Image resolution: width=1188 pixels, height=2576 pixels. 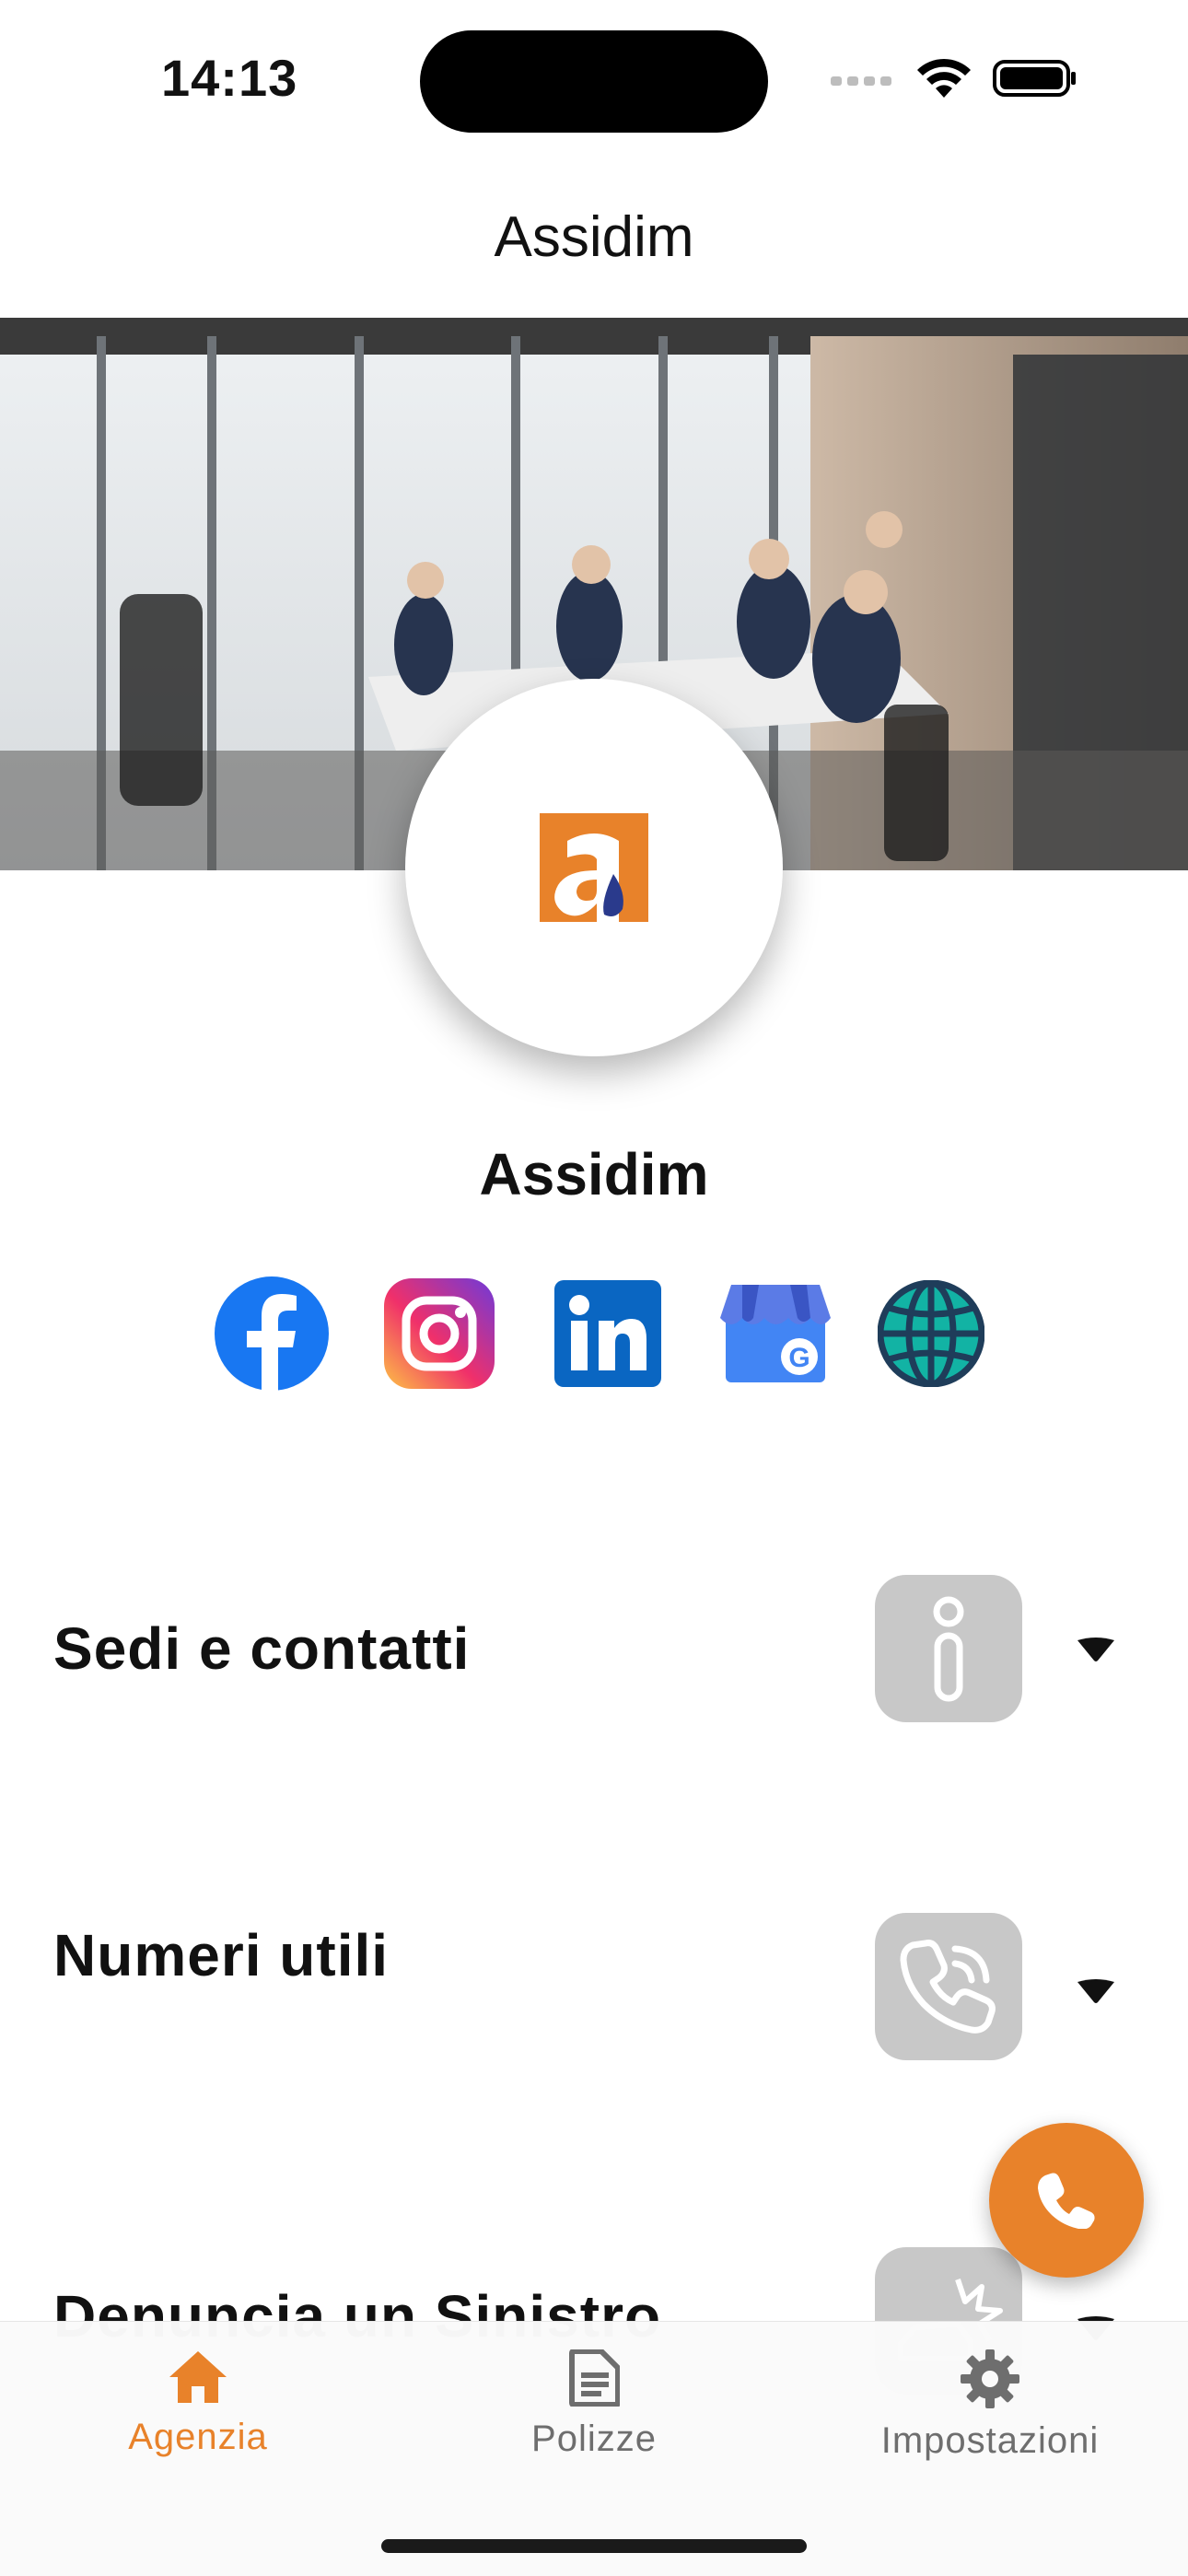 What do you see at coordinates (594, 237) in the screenshot?
I see `page-title: Assidim` at bounding box center [594, 237].